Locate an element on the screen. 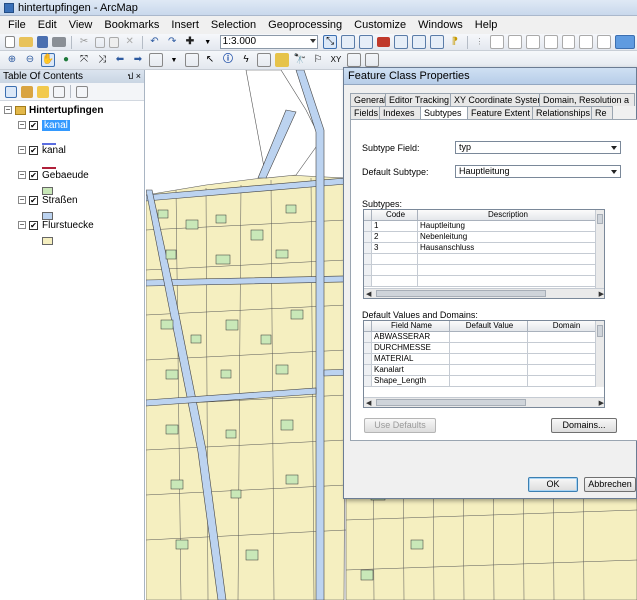 The image size is (637, 600). scroll-left-icon: ◀ is located at coordinates (368, 294).